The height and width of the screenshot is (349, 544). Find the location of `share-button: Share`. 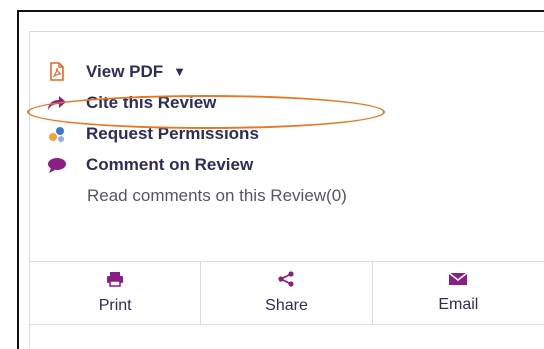

share-button: Share is located at coordinates (287, 293).